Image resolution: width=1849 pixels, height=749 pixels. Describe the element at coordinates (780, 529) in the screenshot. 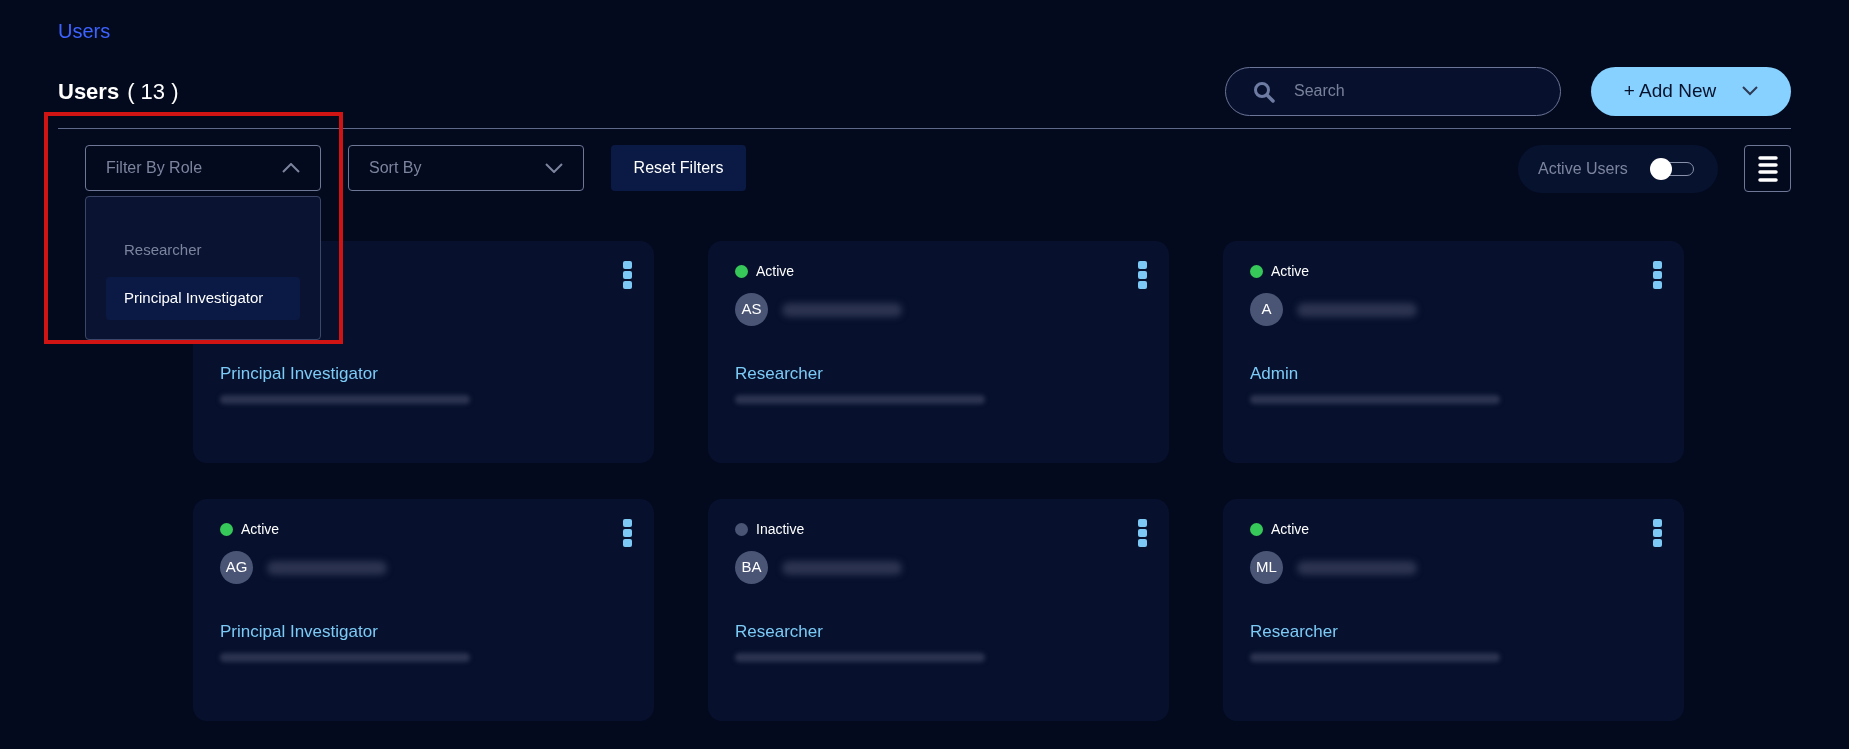

I see `status-label: Inactive` at that location.